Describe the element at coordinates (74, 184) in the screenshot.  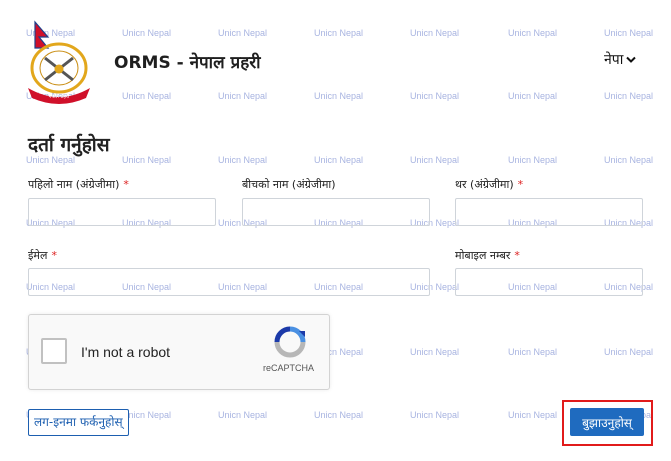
I see `first-name-label-text: पहिलो नाम (अंग्रेजीमा)` at that location.